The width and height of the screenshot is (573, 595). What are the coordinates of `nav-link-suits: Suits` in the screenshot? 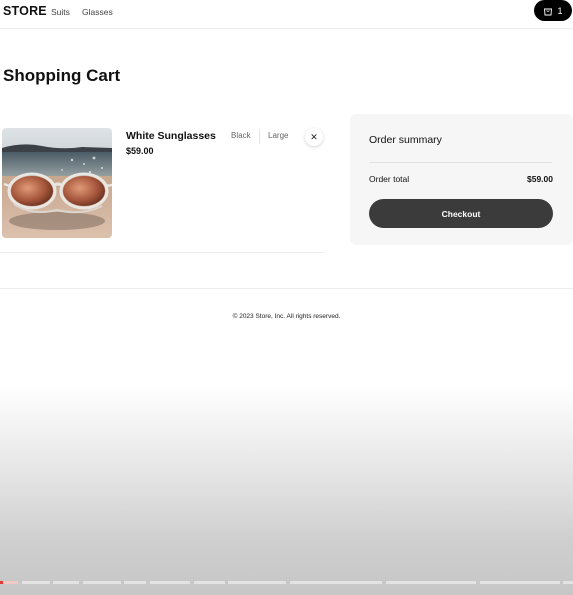 It's located at (60, 12).